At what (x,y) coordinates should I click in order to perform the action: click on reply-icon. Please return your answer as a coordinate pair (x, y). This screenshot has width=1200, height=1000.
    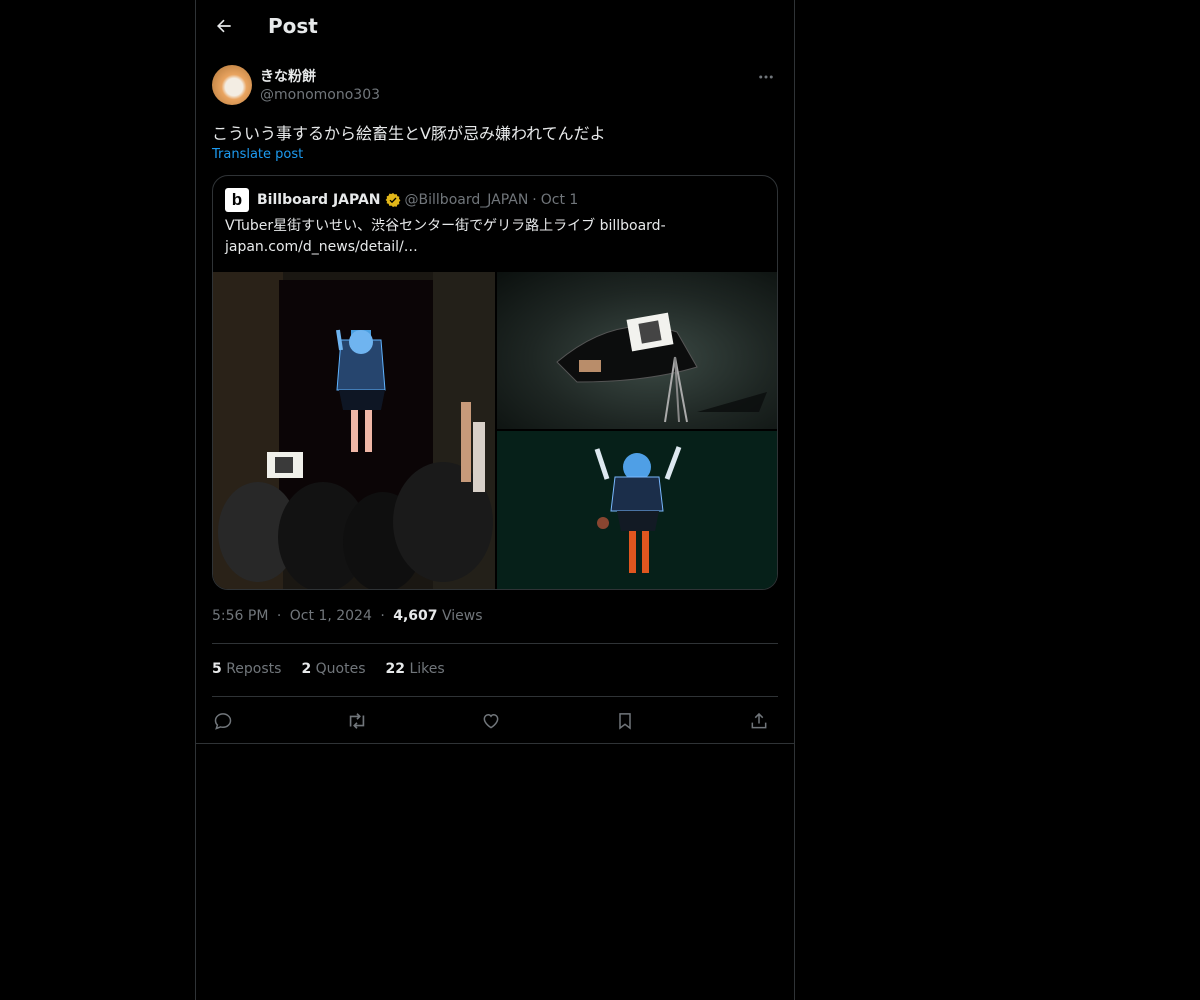
    Looking at the image, I should click on (223, 721).